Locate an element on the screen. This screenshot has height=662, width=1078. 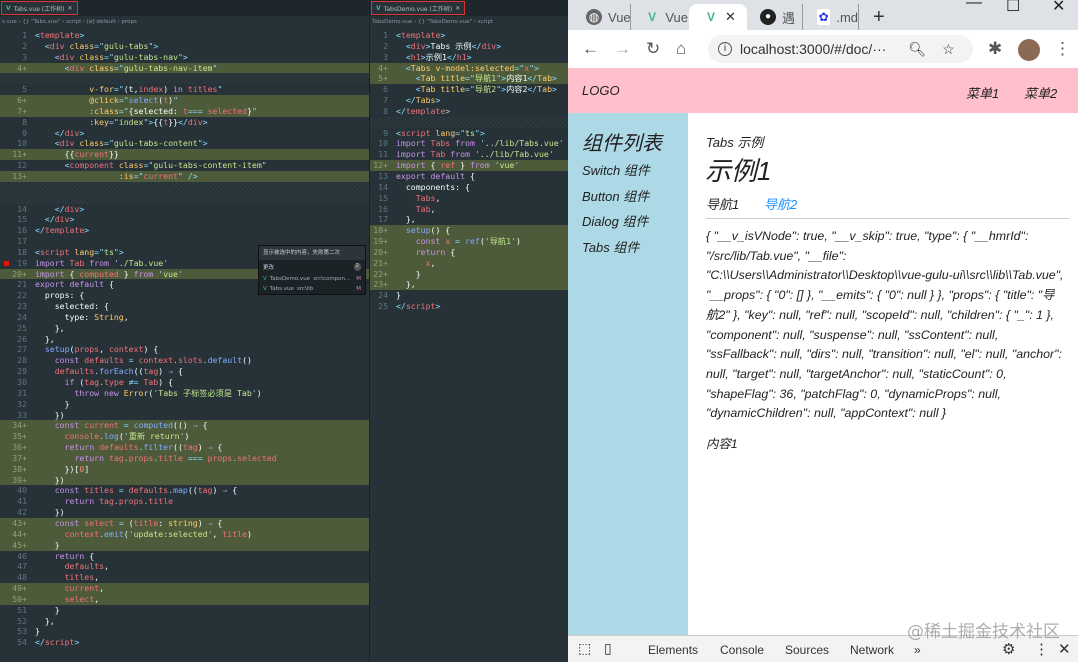
diff-spacer is located at coordinates (184, 187).